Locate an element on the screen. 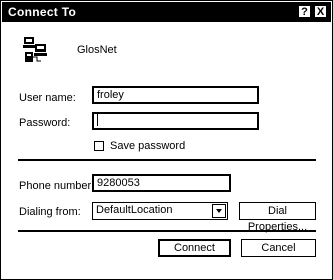  password-label: Password: is located at coordinates (45, 123).